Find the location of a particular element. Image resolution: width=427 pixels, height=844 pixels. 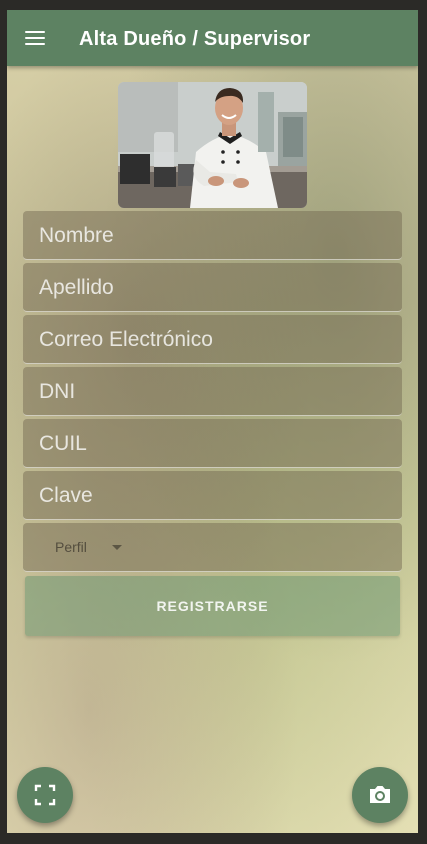

correo-field: Correo Electrónico is located at coordinates (212, 339).